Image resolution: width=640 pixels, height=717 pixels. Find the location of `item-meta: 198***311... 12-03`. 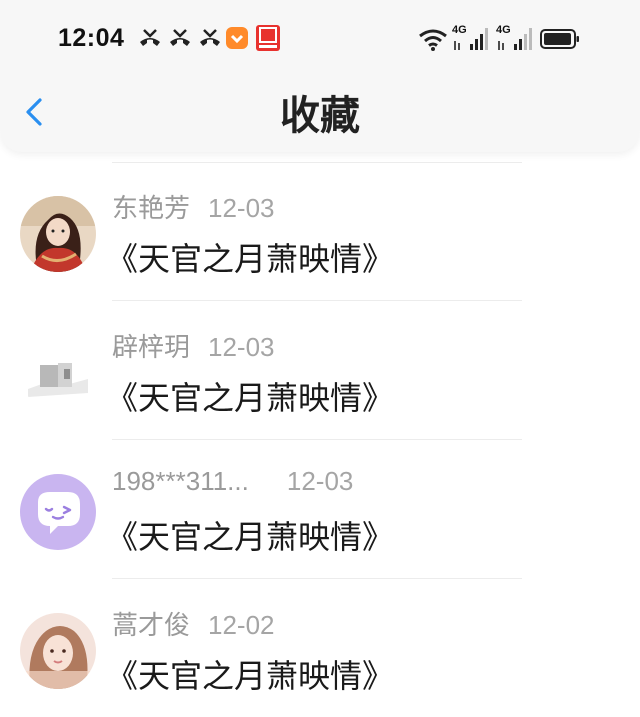

item-meta: 198***311... 12-03 is located at coordinates (232, 483).